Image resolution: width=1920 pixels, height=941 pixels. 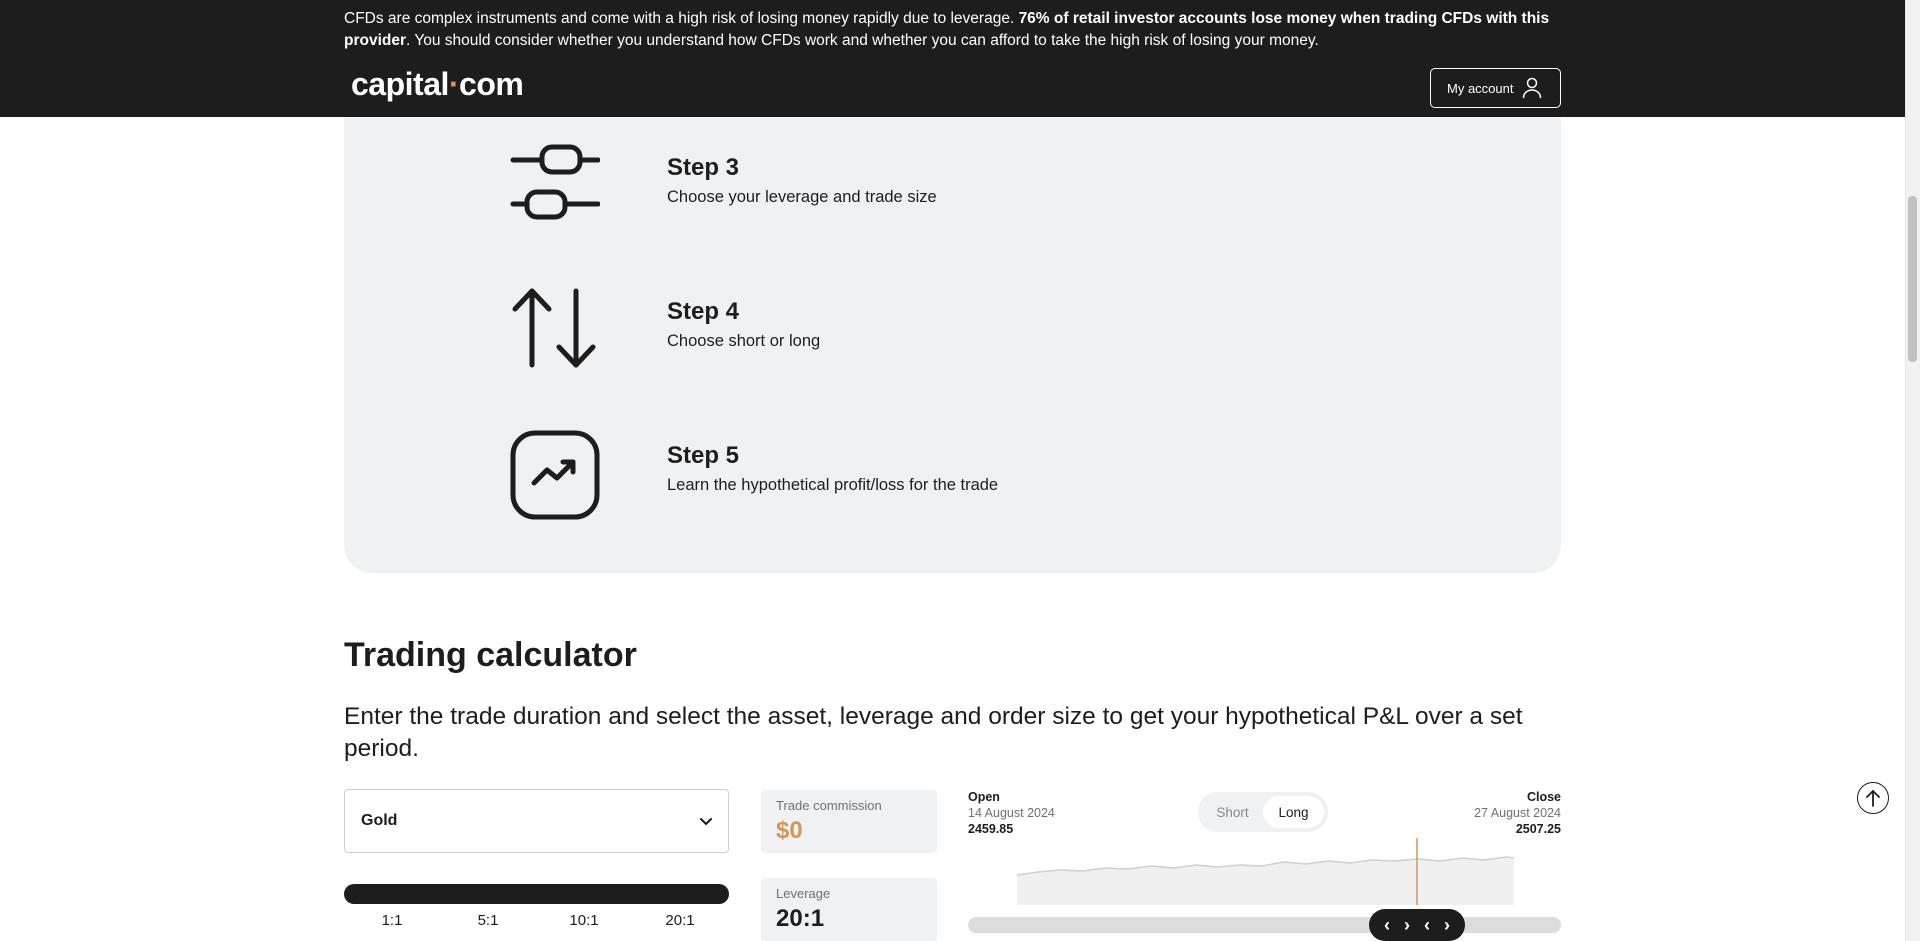 What do you see at coordinates (744, 341) in the screenshot?
I see `step-4-desc: Choose short or long` at bounding box center [744, 341].